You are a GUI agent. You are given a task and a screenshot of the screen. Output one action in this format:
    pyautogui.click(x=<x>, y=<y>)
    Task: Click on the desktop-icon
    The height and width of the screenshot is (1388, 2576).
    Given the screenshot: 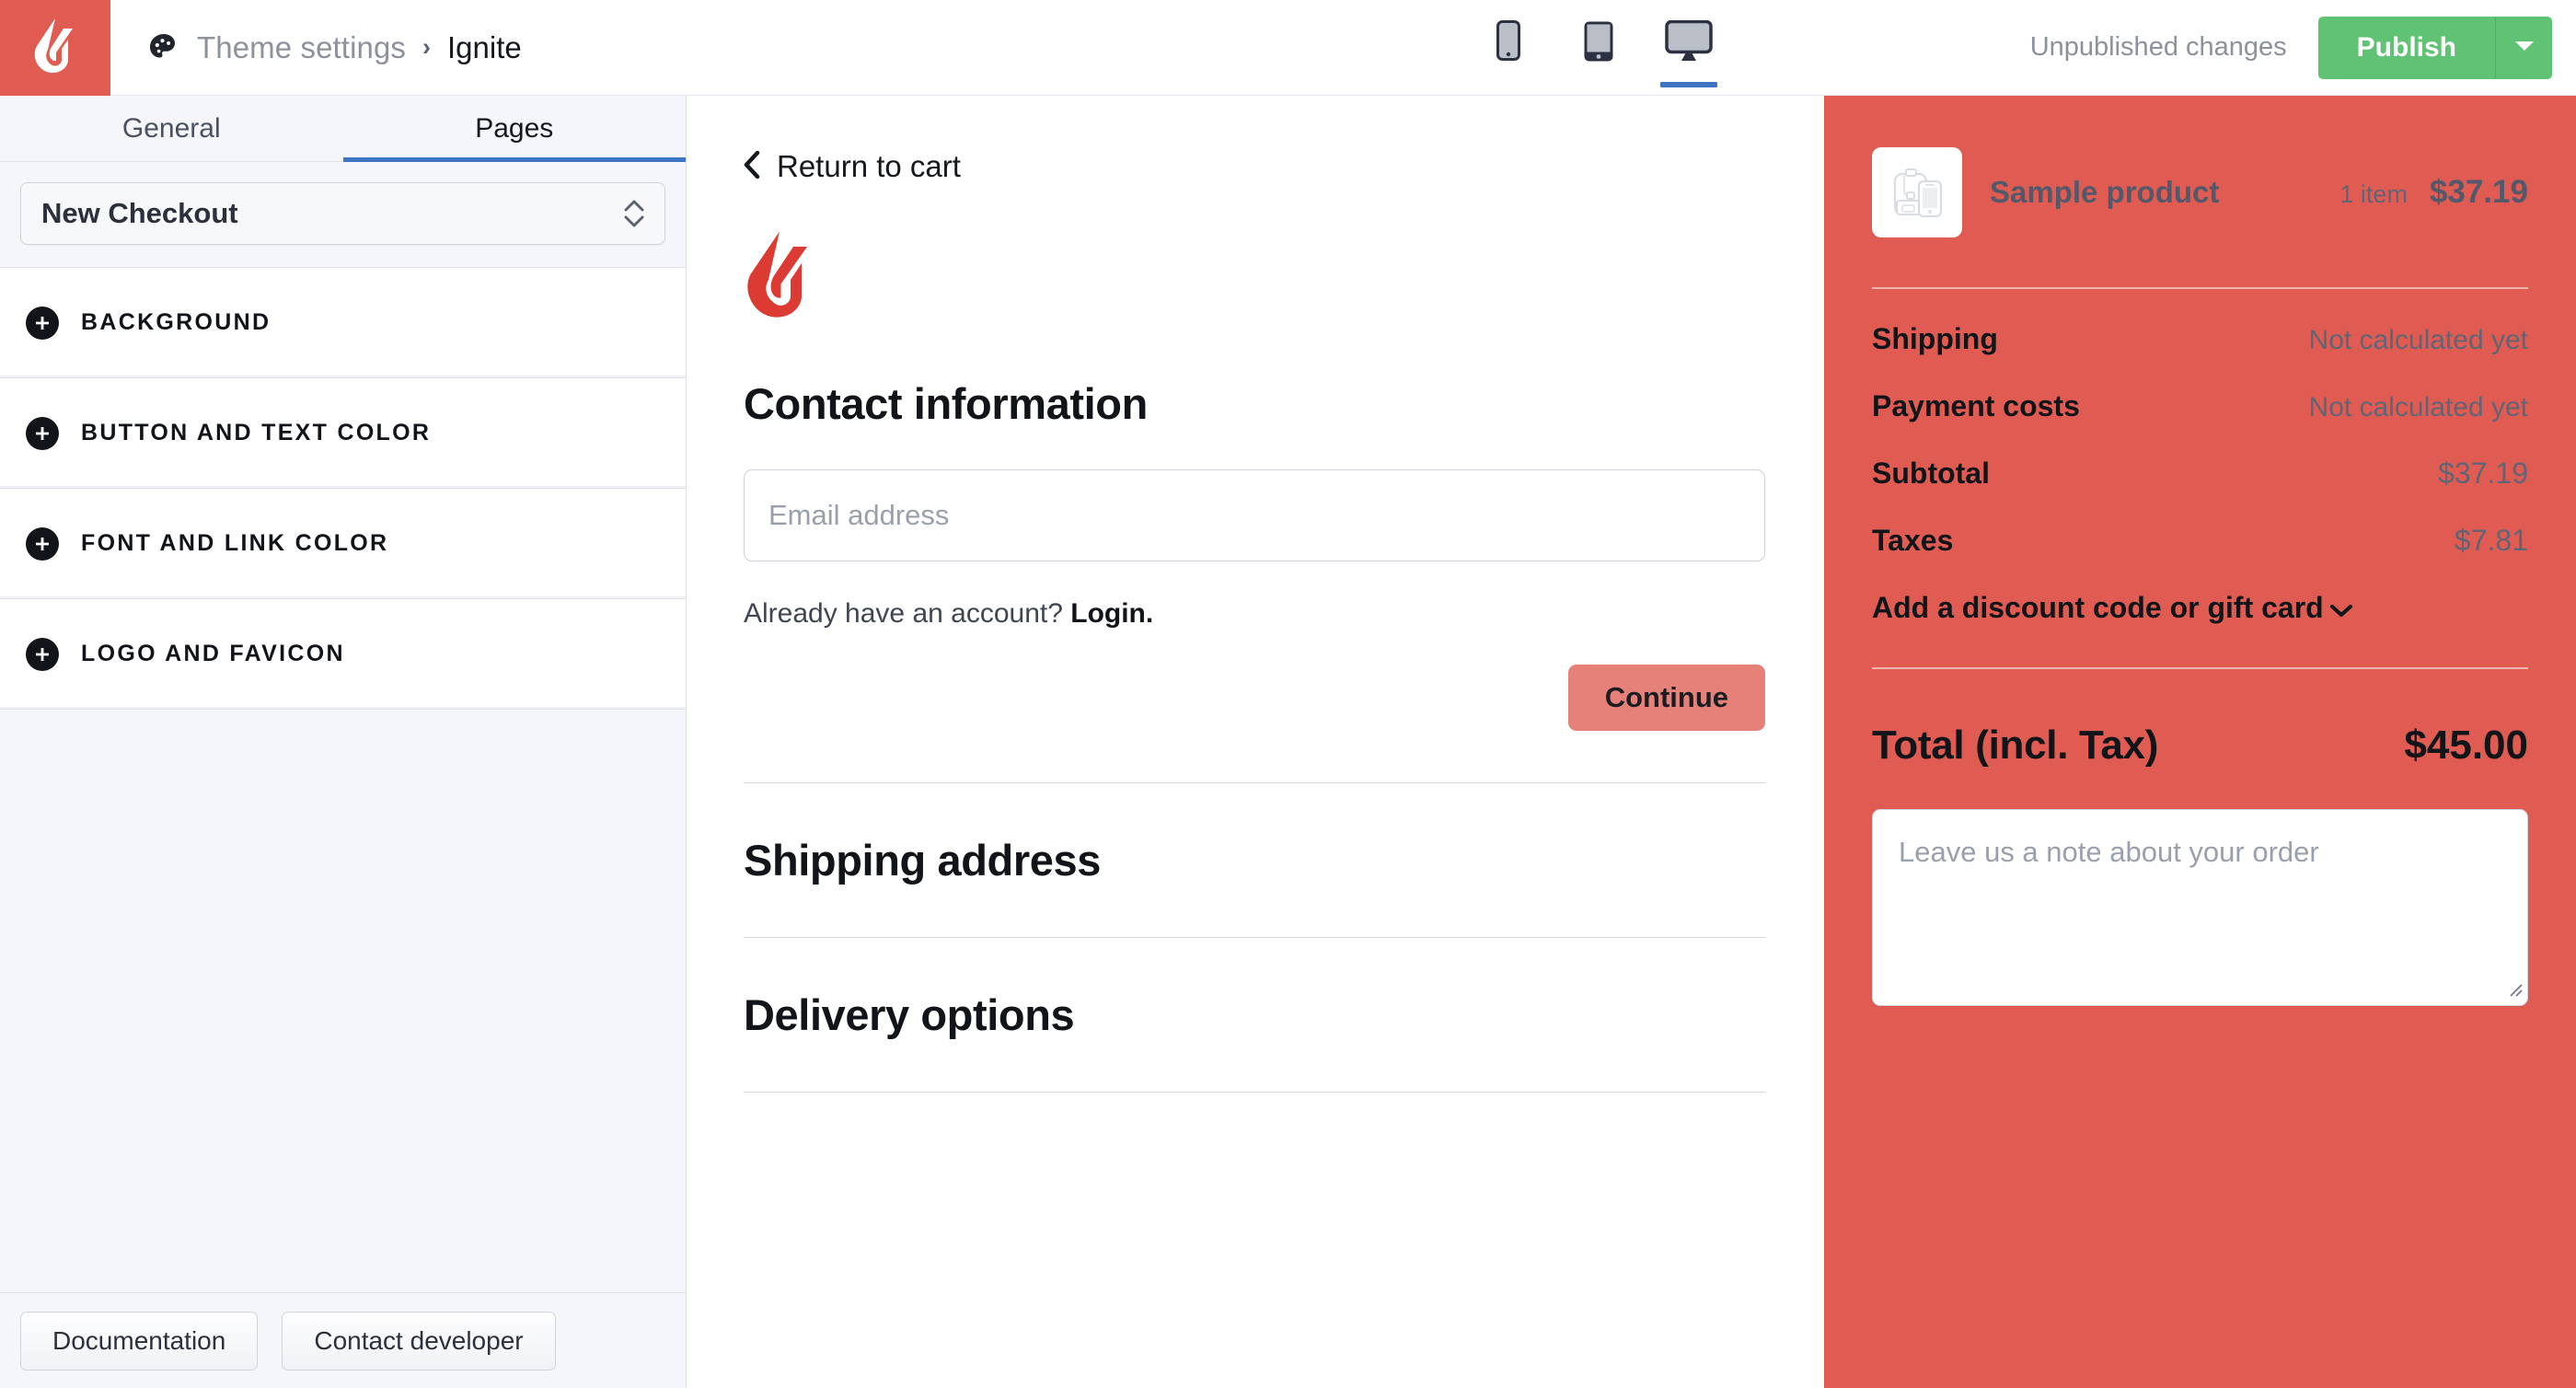 What is the action you would take?
    pyautogui.click(x=1689, y=43)
    